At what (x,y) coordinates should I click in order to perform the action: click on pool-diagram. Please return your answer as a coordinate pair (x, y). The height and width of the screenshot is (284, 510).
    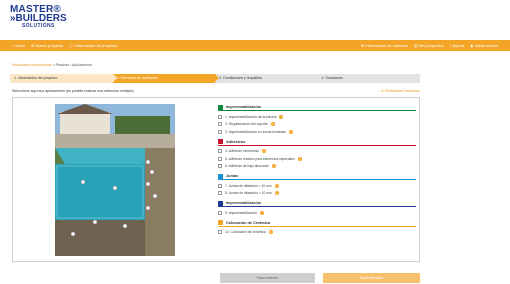
    Looking at the image, I should click on (115, 180).